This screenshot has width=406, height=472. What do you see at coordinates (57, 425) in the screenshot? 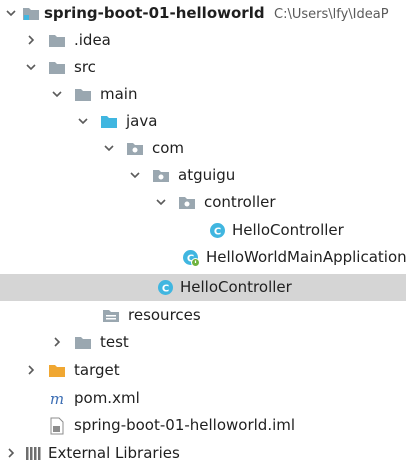
I see `module-file-icon` at bounding box center [57, 425].